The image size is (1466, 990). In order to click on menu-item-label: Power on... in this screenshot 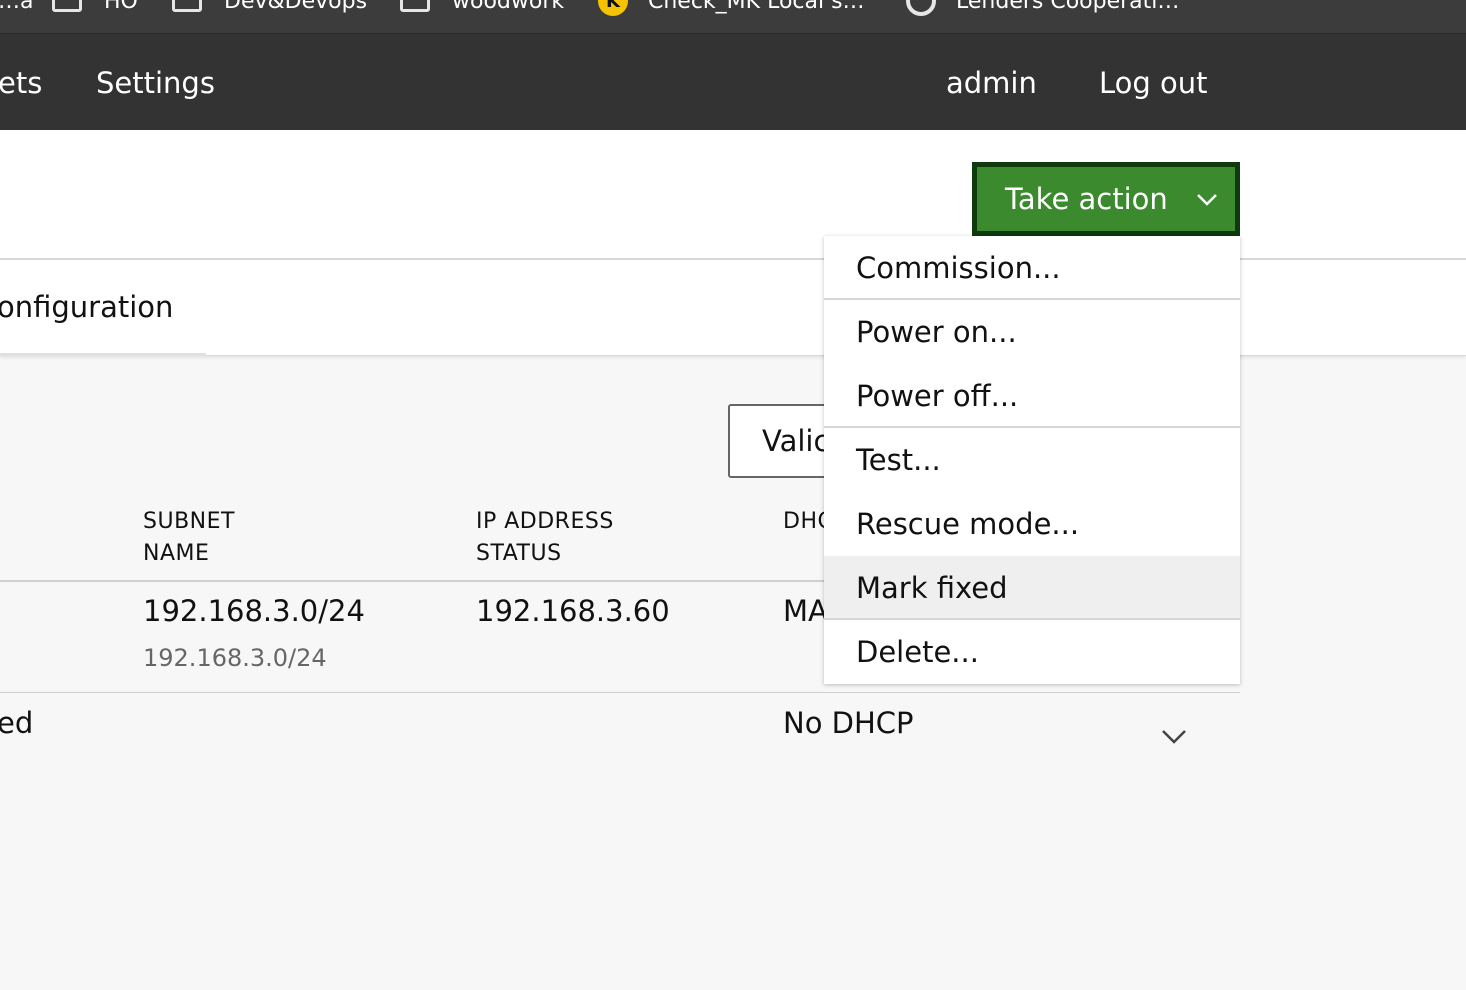, I will do `click(936, 332)`.